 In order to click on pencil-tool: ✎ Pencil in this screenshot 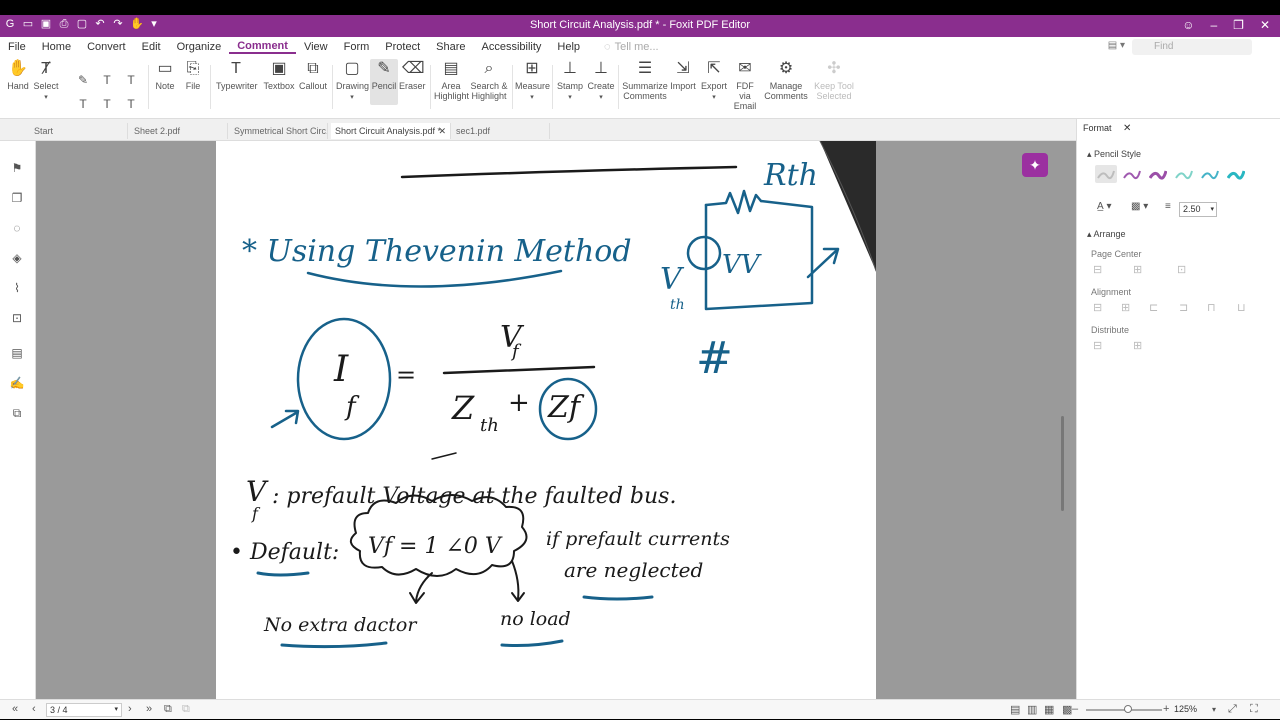, I will do `click(384, 82)`.